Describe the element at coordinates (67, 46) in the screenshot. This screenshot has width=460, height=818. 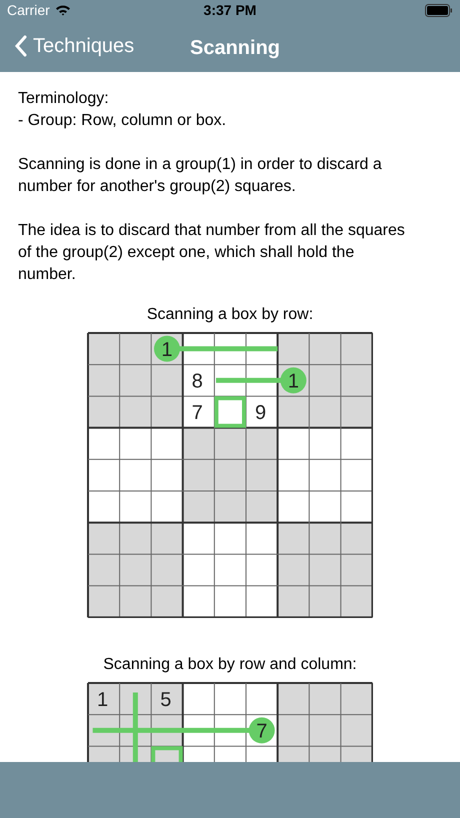
I see `back-button: Techniques` at that location.